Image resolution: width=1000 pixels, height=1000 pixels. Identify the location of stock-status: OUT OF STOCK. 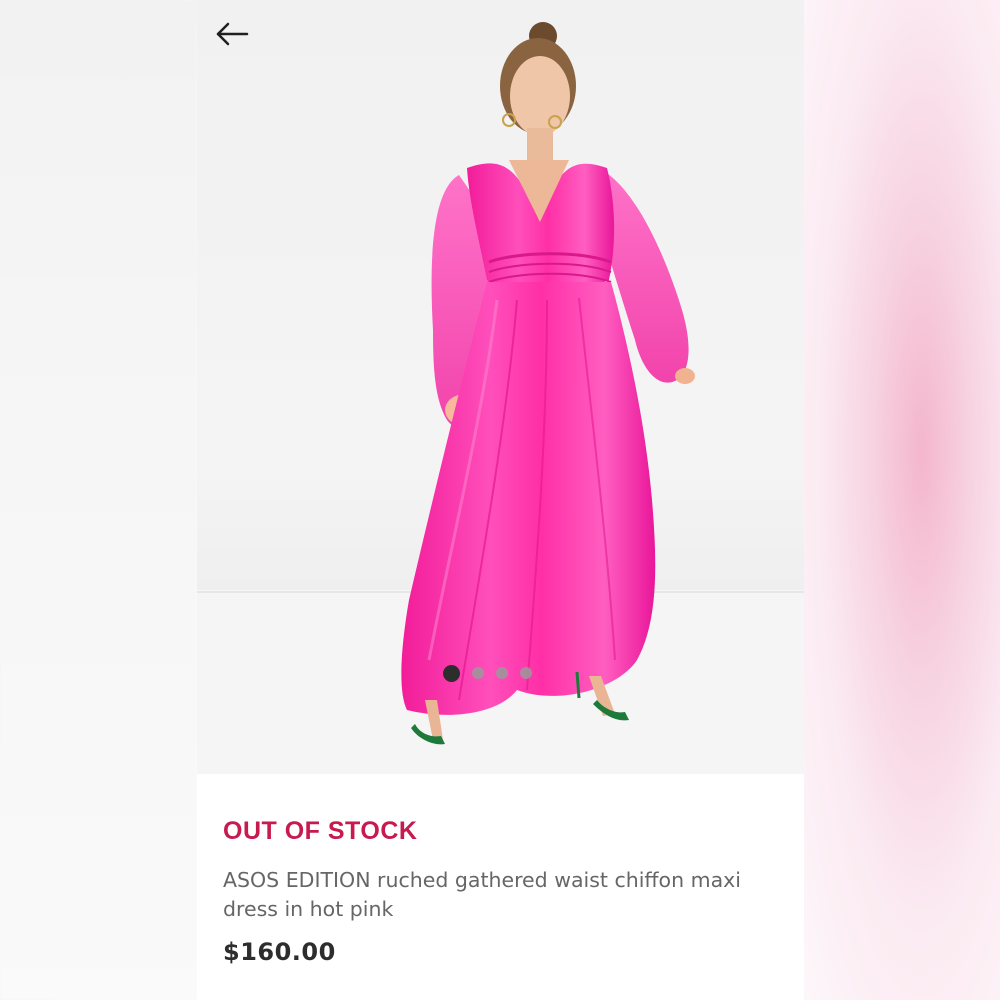
(320, 831).